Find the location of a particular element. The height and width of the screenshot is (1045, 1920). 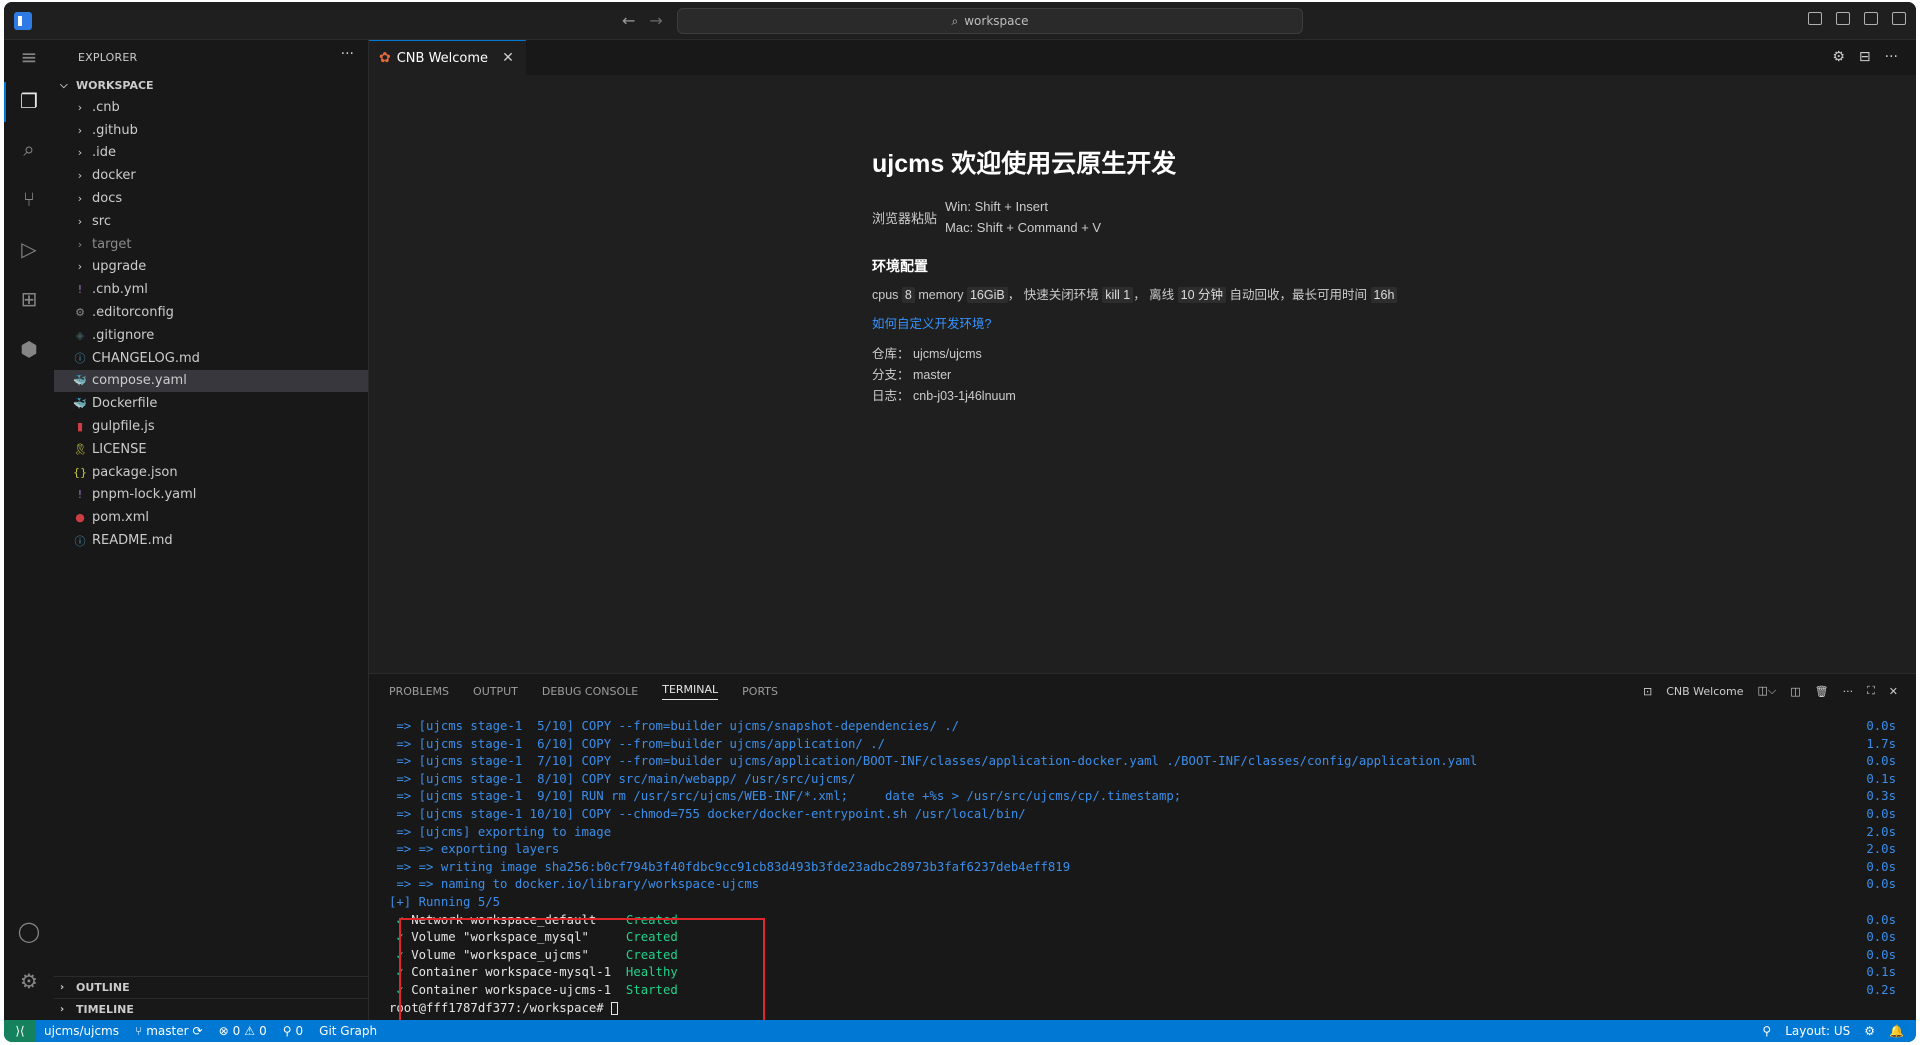

env-heading: 环境配置 is located at coordinates (900, 266).